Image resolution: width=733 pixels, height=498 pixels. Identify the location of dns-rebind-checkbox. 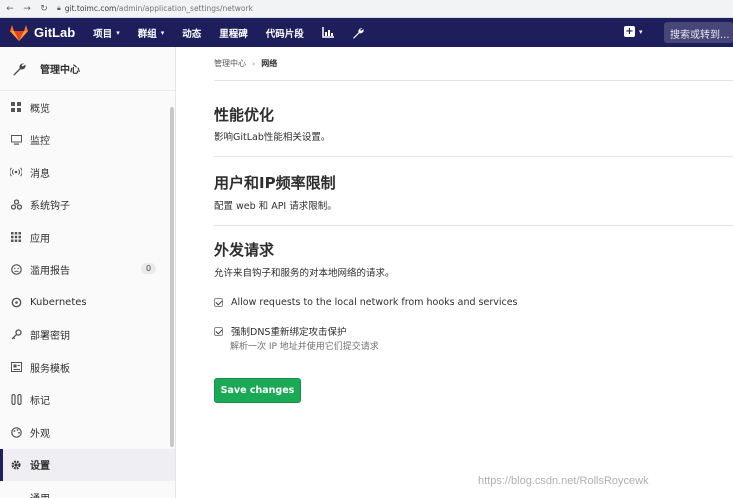
(218, 331).